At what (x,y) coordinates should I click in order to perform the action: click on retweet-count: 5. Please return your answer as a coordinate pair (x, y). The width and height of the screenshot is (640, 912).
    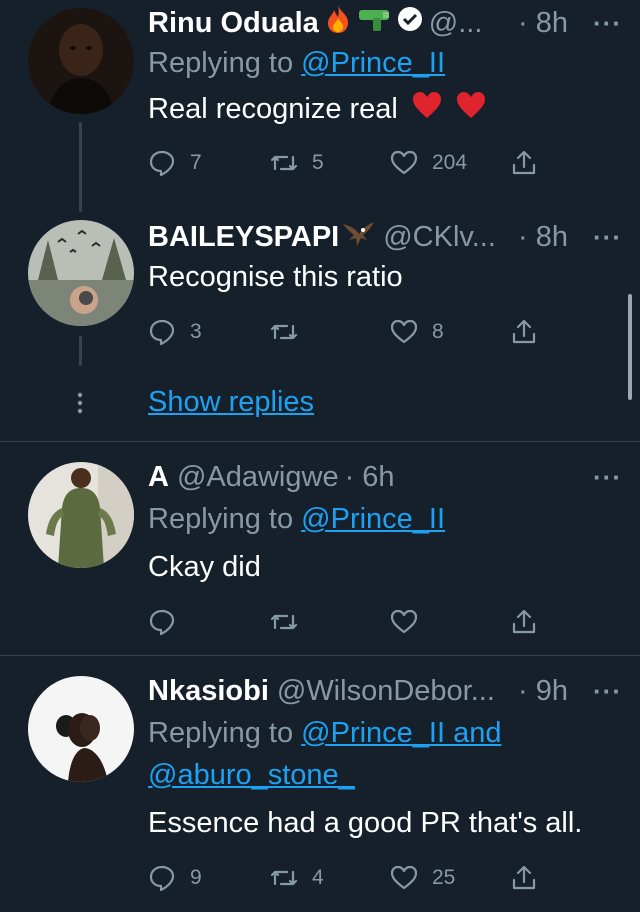
    Looking at the image, I should click on (318, 163).